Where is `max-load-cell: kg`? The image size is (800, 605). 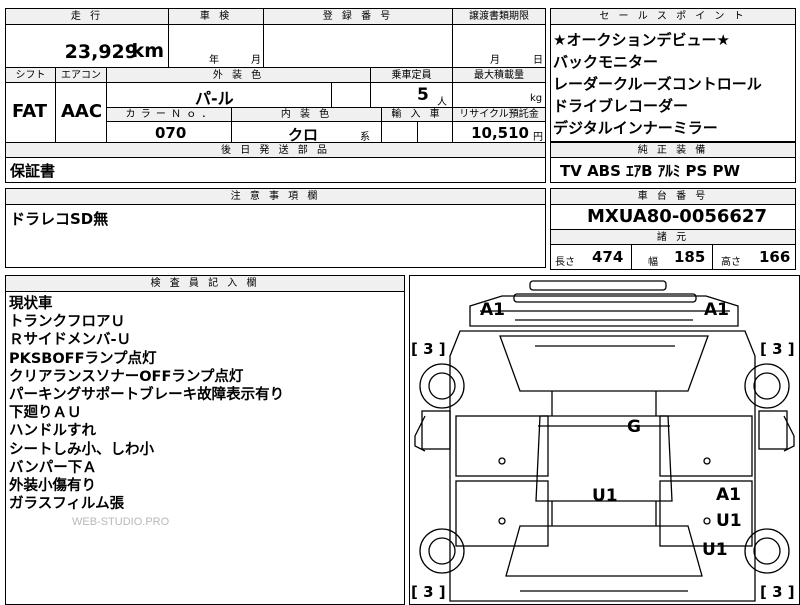 max-load-cell: kg is located at coordinates (499, 95).